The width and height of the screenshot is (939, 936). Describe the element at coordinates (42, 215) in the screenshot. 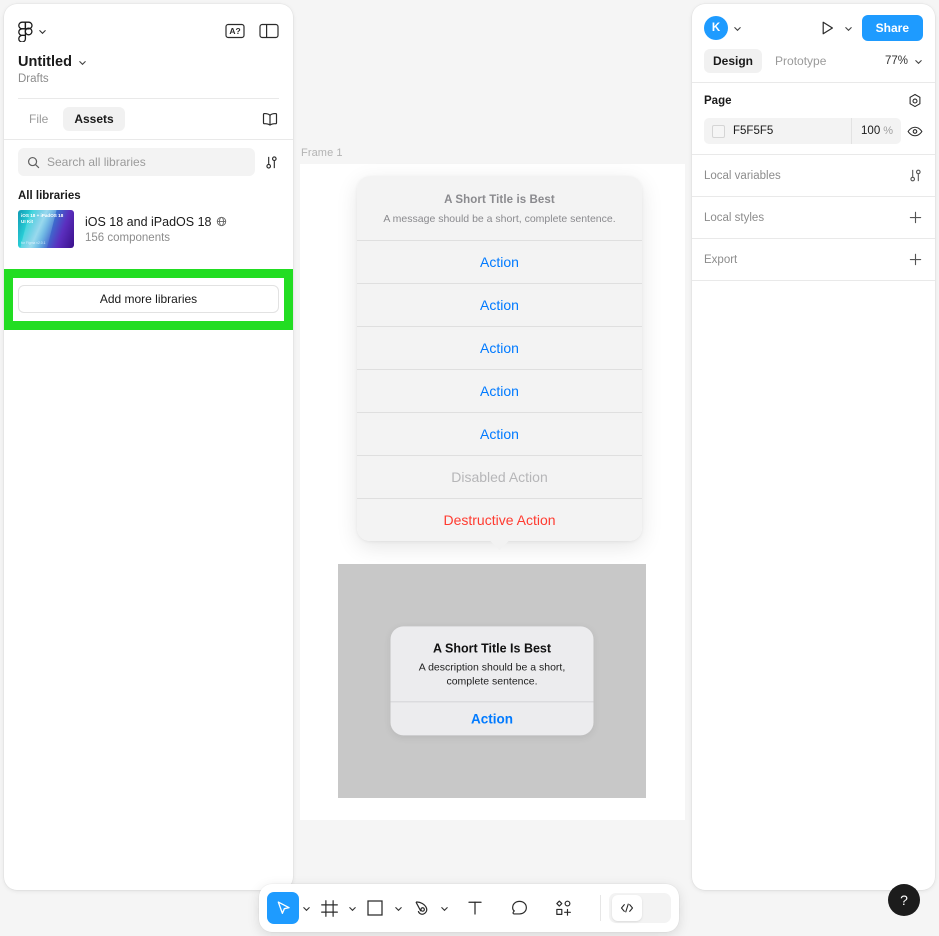

I see `thumb-line-1: iOS 18 + iPadOS 18` at that location.